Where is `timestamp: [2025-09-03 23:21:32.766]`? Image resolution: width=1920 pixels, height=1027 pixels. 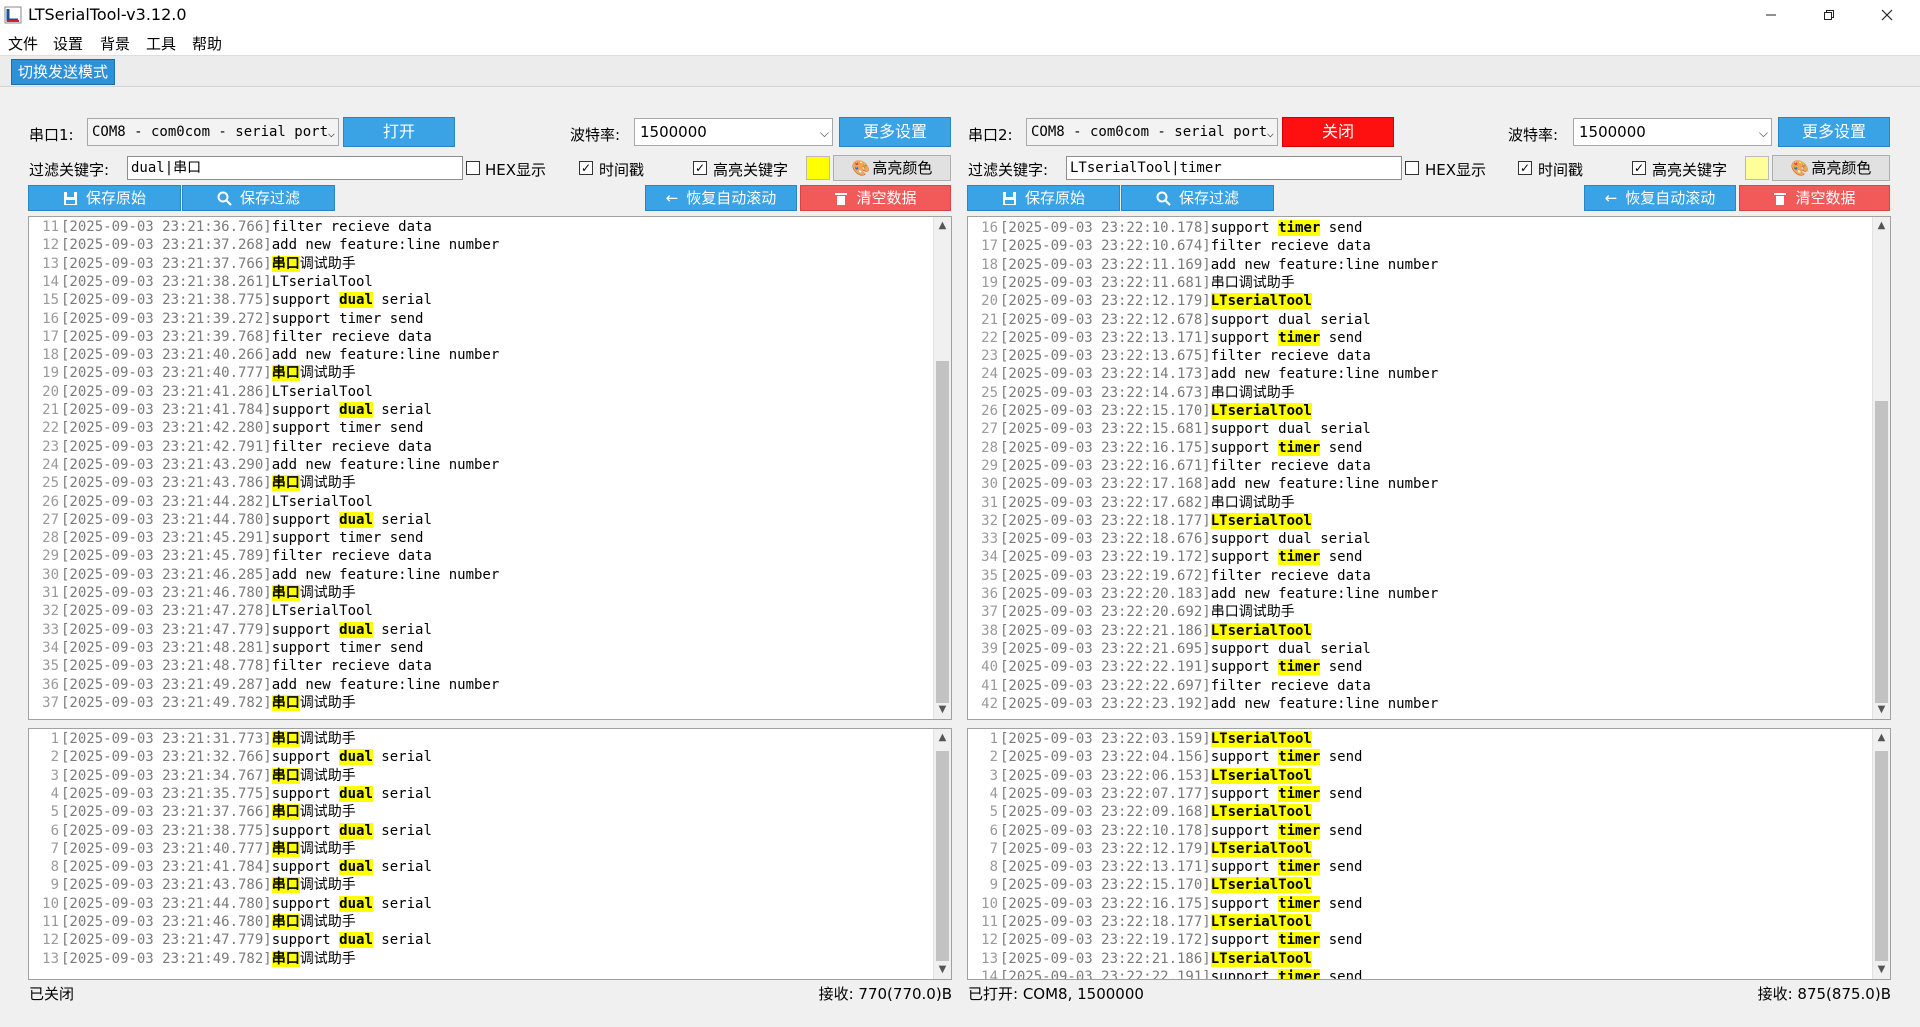
timestamp: [2025-09-03 23:21:32.766] is located at coordinates (166, 757).